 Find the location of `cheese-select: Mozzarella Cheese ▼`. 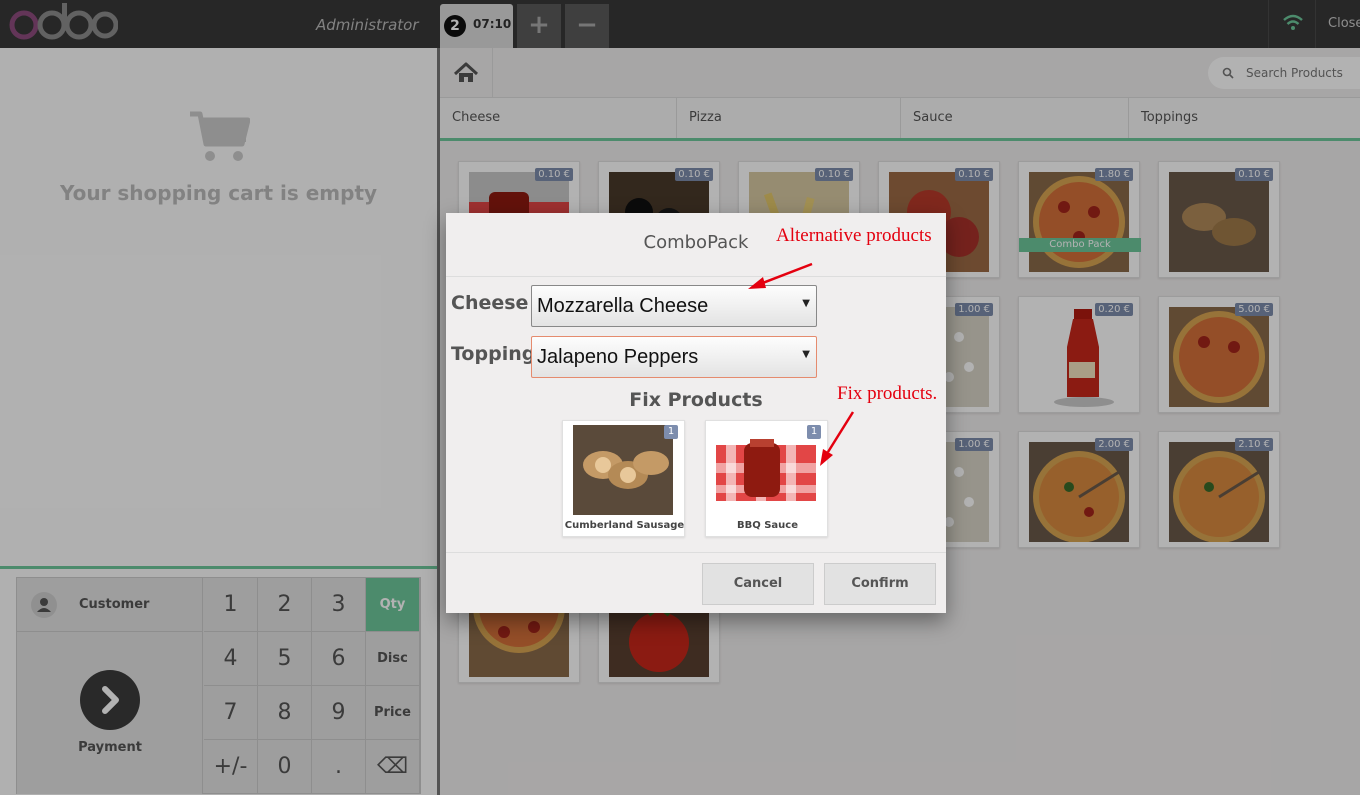

cheese-select: Mozzarella Cheese ▼ is located at coordinates (674, 306).